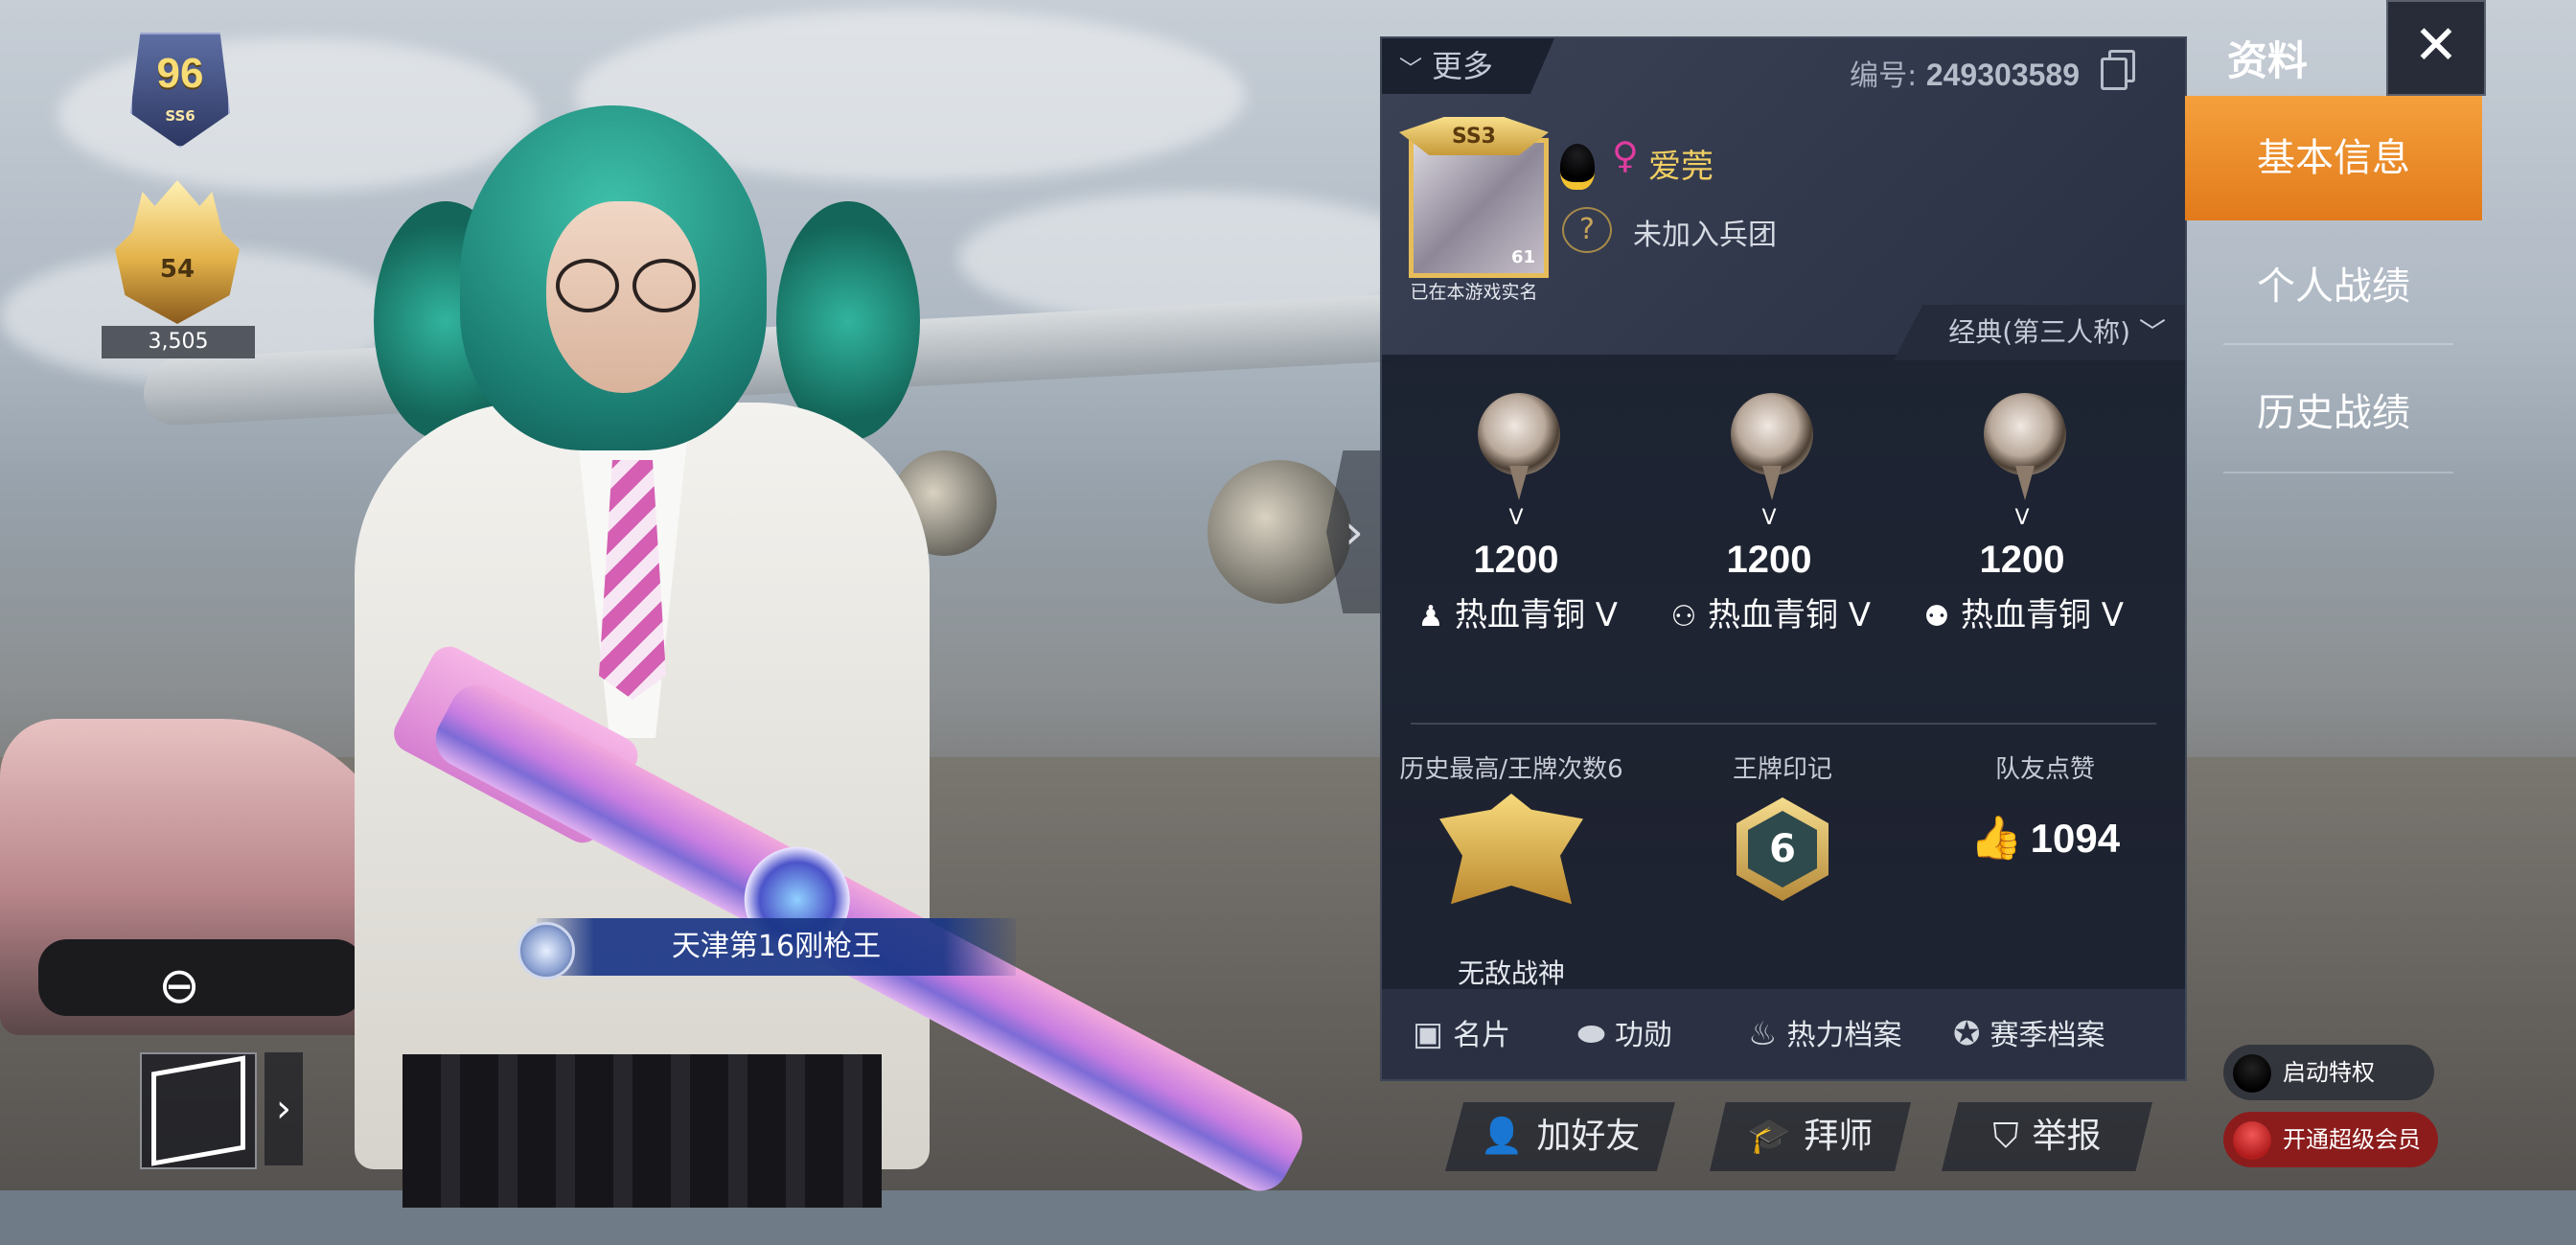  Describe the element at coordinates (2333, 158) in the screenshot. I see `sidebar-item-basic-info: 基本信息` at that location.